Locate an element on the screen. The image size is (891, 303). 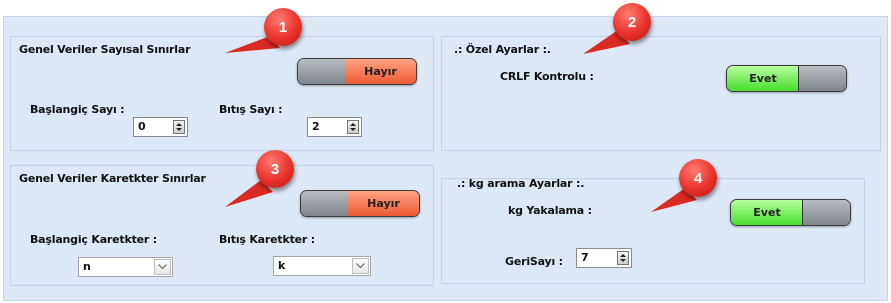
callout-1: 1 is located at coordinates (284, 28).